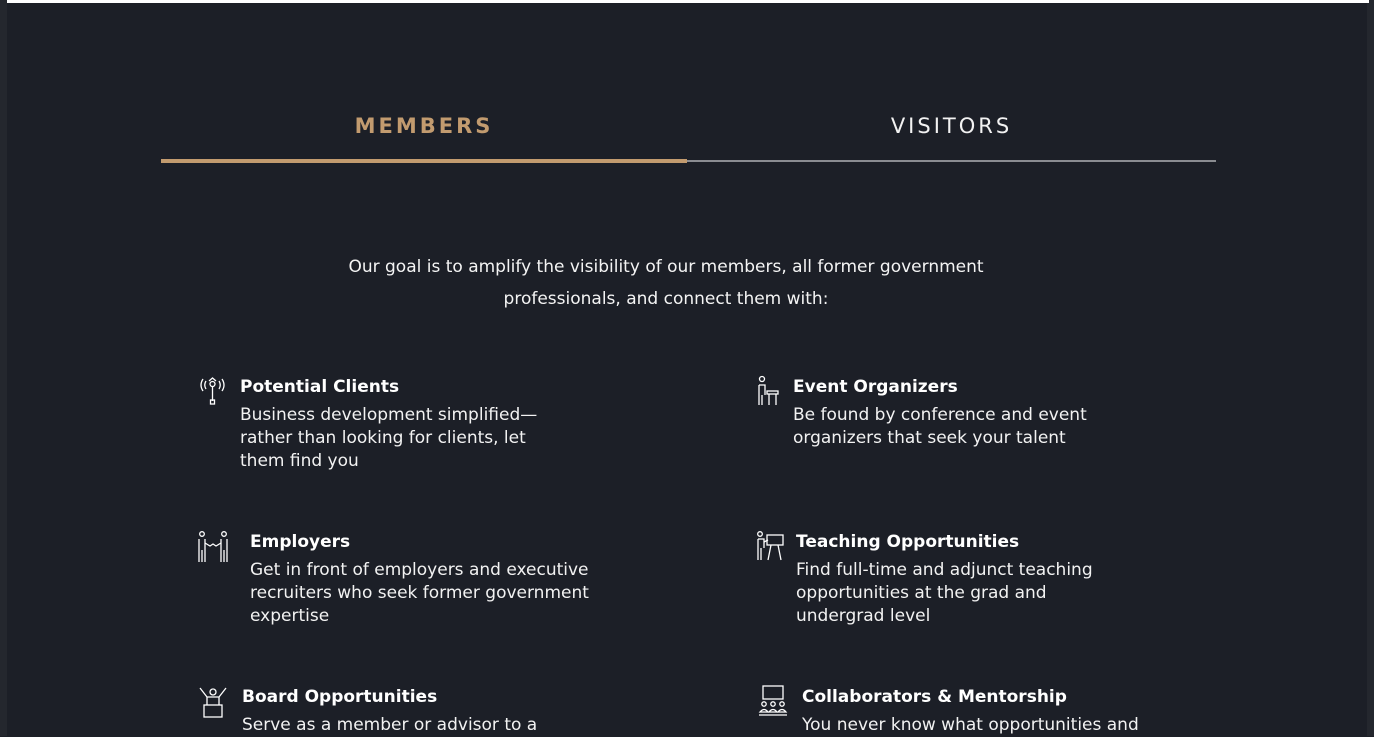  I want to click on feature-title: Teaching Opportunities, so click(908, 542).